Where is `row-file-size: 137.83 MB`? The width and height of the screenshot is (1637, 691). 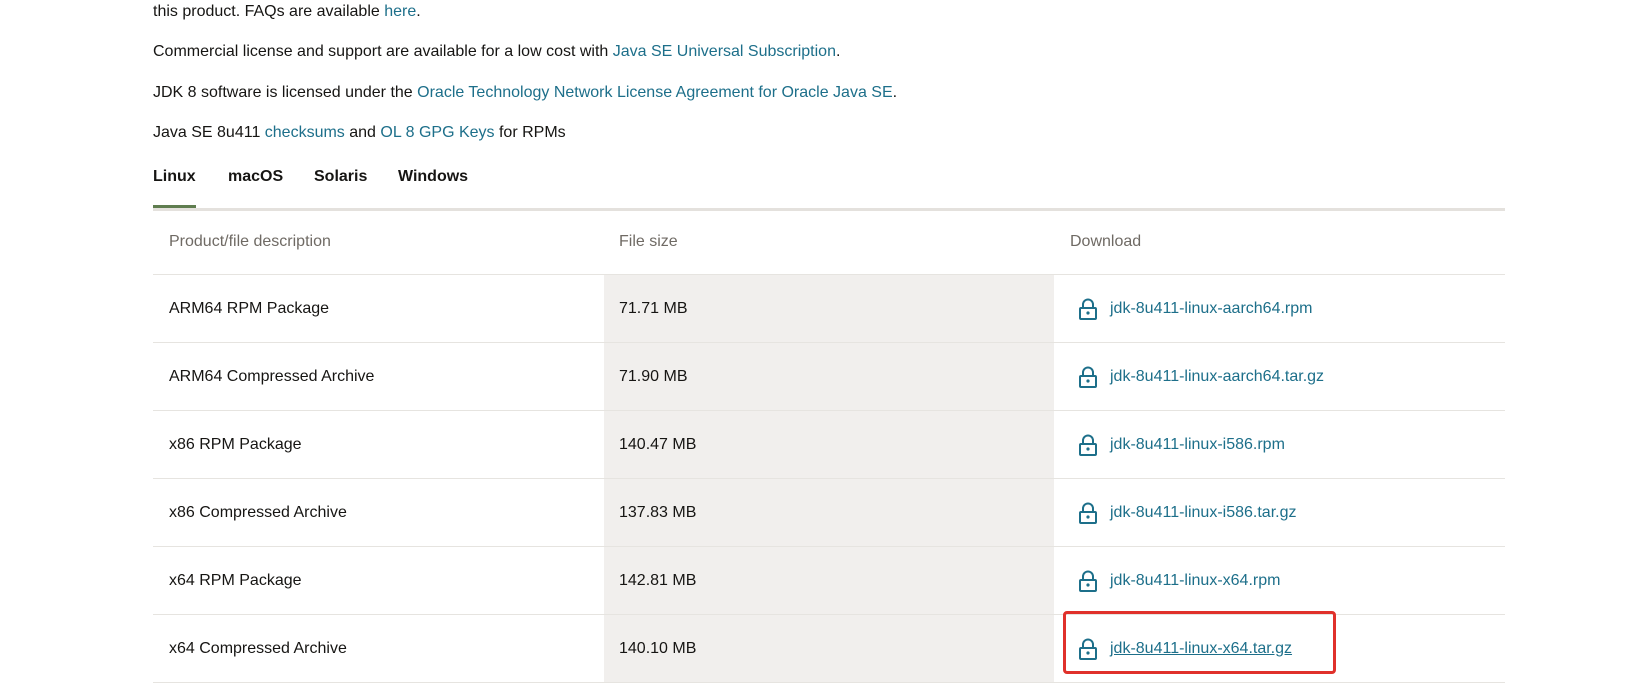
row-file-size: 137.83 MB is located at coordinates (829, 512).